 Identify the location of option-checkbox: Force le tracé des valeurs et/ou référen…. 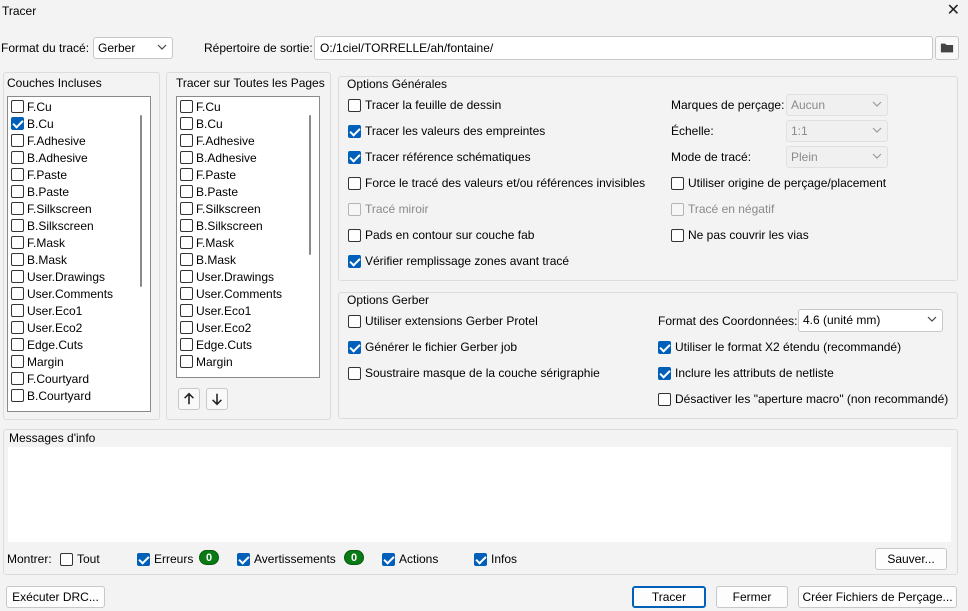
(496, 183).